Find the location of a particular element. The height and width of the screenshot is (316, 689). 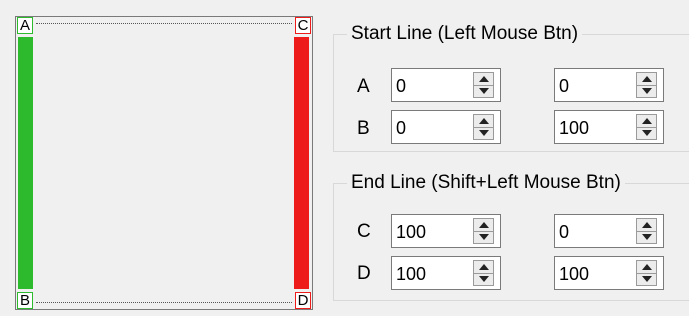

row-label-b: B is located at coordinates (363, 128).